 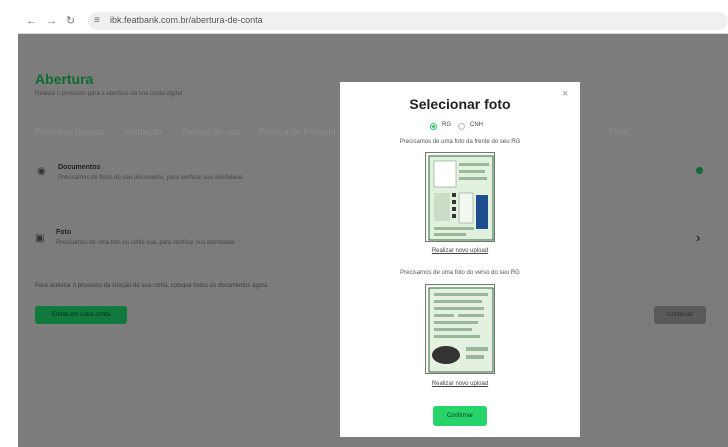 What do you see at coordinates (81, 315) in the screenshot?
I see `enter-other-account-button: Entrar em outra conta` at bounding box center [81, 315].